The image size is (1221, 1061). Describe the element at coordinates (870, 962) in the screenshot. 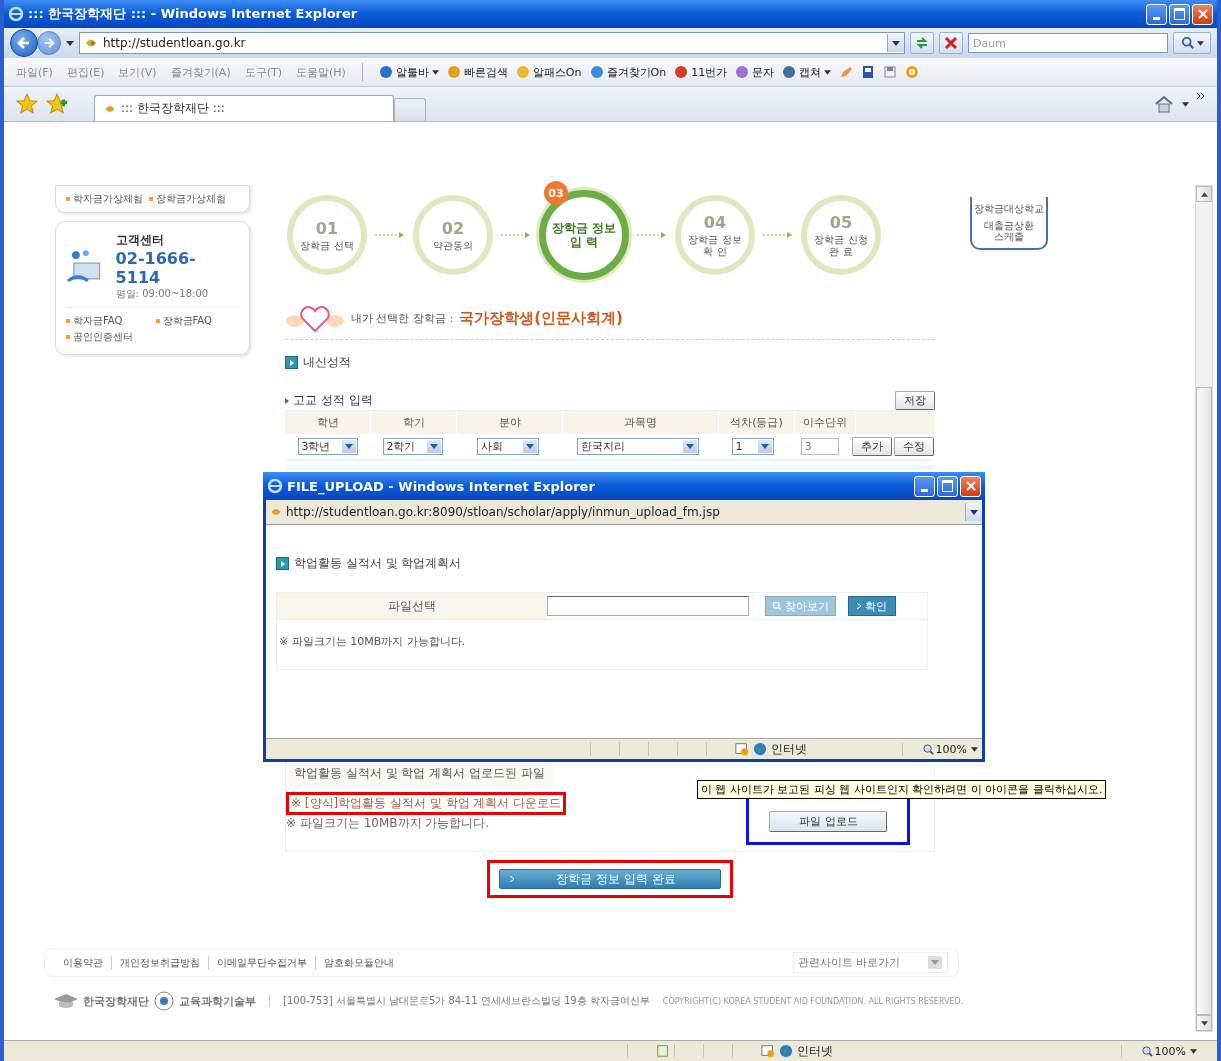

I see `related-sites-dropdown: 관련사이트 바로가기` at that location.